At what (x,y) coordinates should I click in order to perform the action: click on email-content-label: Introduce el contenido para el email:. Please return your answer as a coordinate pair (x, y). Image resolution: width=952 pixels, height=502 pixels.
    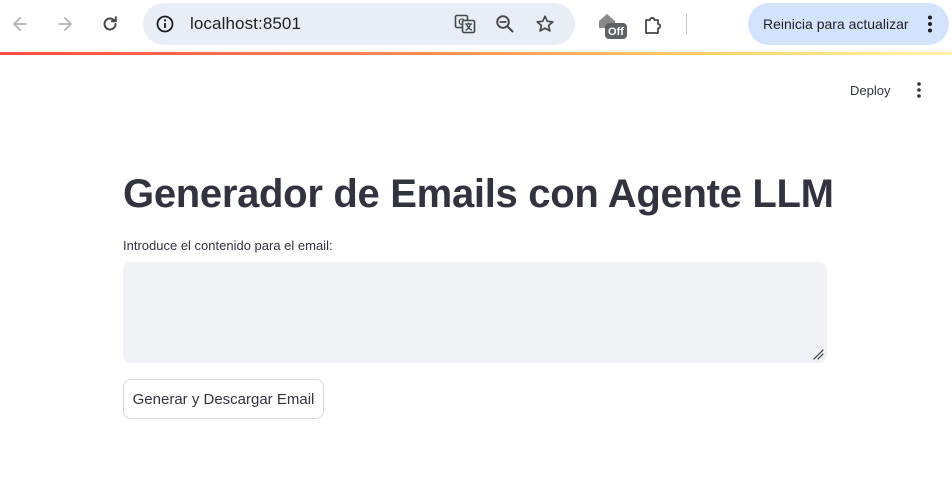
    Looking at the image, I should click on (228, 245).